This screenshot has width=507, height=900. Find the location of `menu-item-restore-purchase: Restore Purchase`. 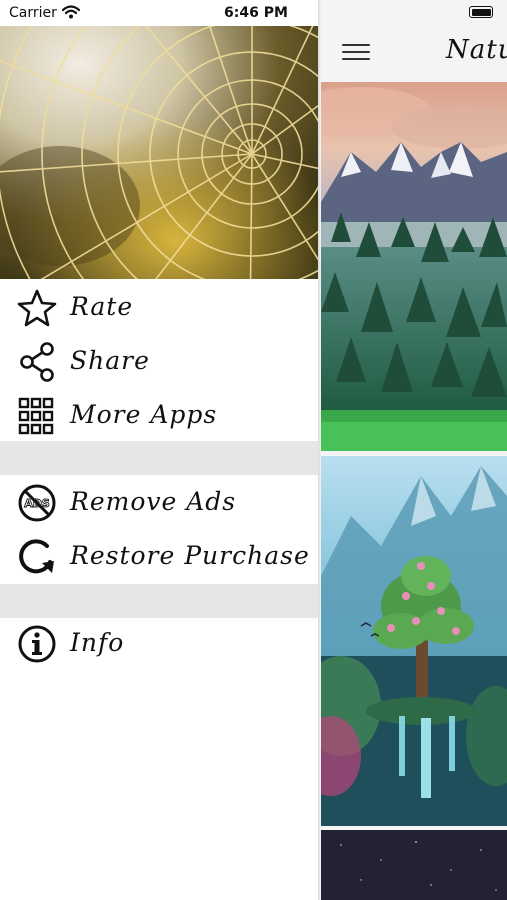

menu-item-restore-purchase: Restore Purchase is located at coordinates (159, 557).